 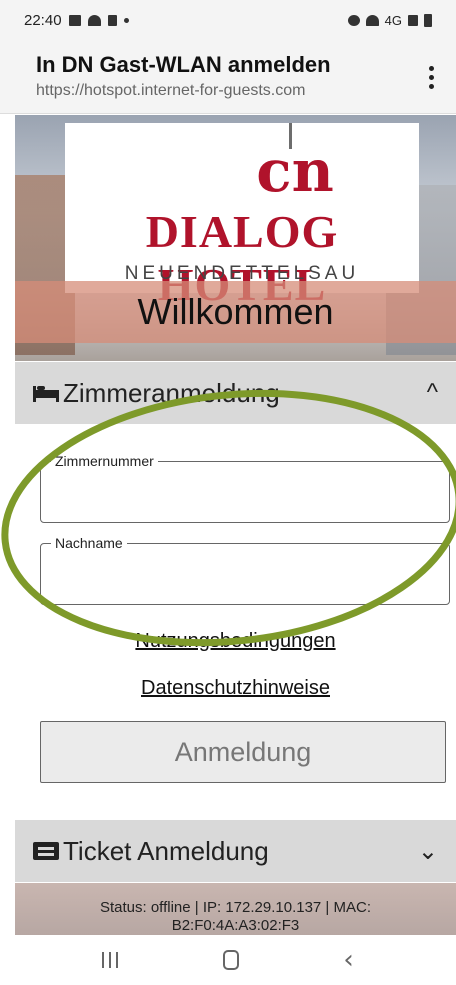 I want to click on last-name-label: Nachname, so click(x=89, y=543).